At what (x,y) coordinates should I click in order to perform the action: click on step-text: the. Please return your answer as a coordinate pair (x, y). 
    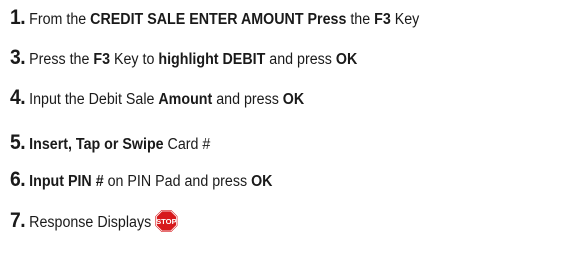
    Looking at the image, I should click on (360, 19).